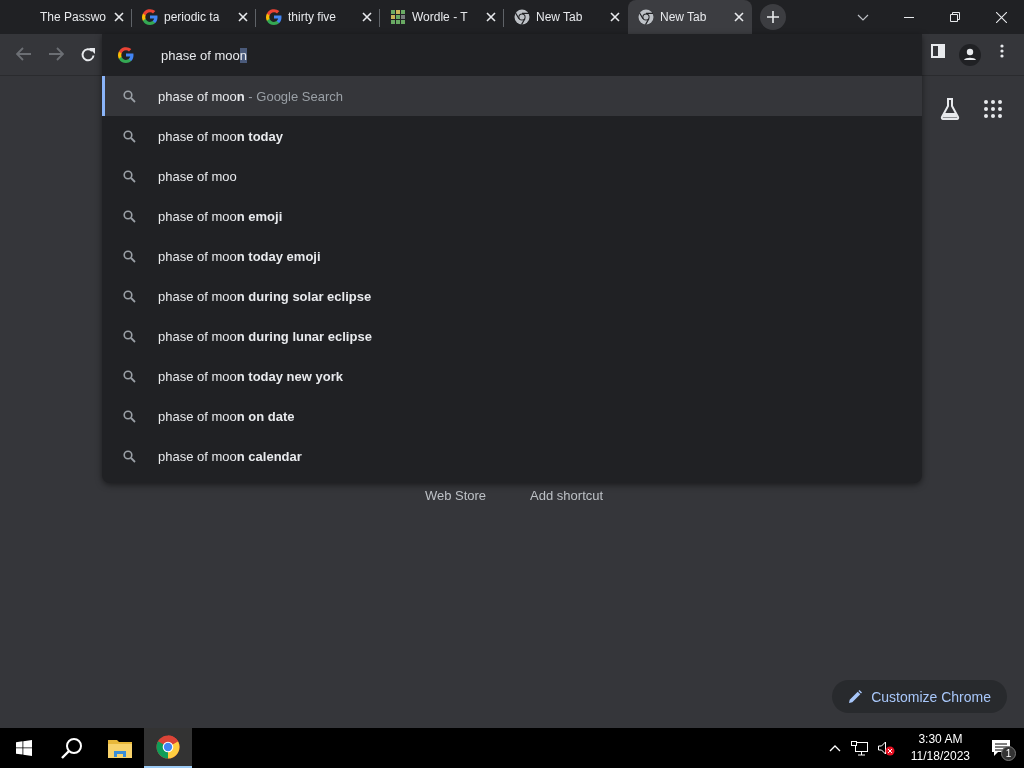 The width and height of the screenshot is (1024, 768). I want to click on shortcut-link: Web Store, so click(455, 495).